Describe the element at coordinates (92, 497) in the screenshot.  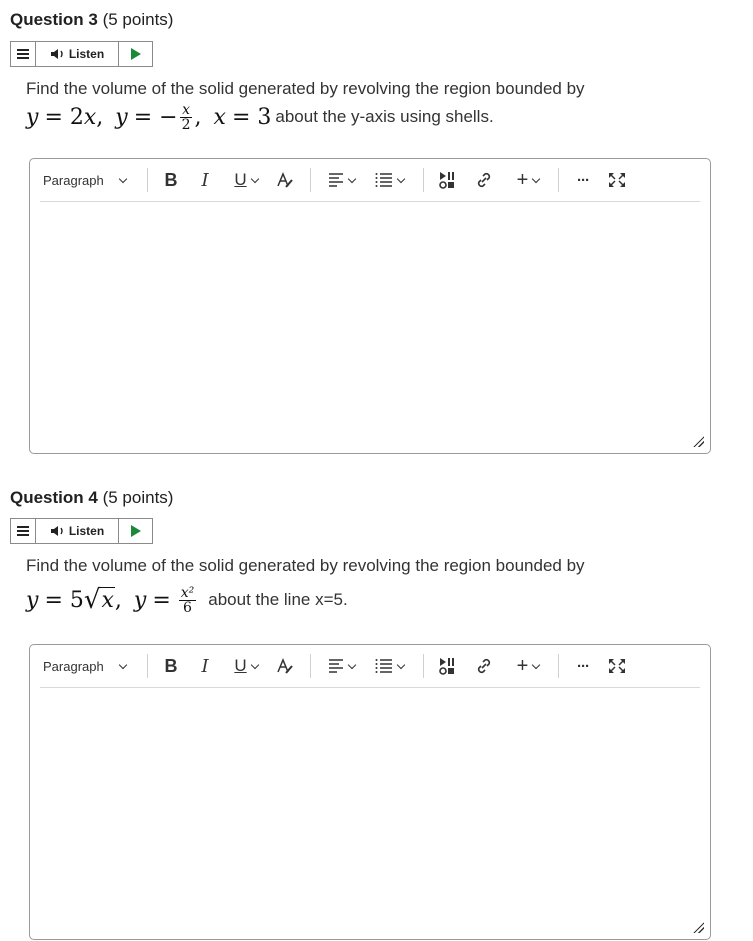
I see `question-title: Question 4 (5 points)` at that location.